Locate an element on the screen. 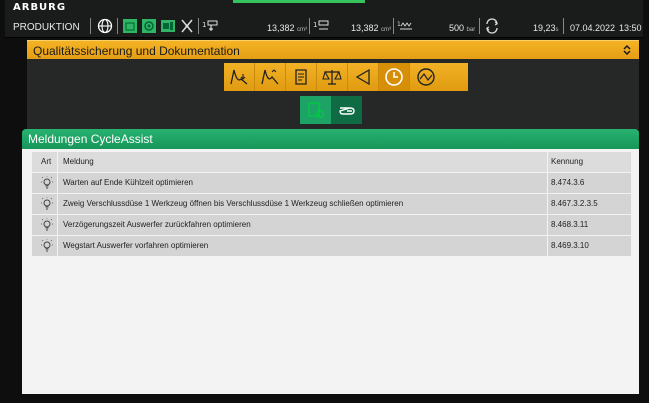  operating-mode: PRODUKTION is located at coordinates (46, 27).